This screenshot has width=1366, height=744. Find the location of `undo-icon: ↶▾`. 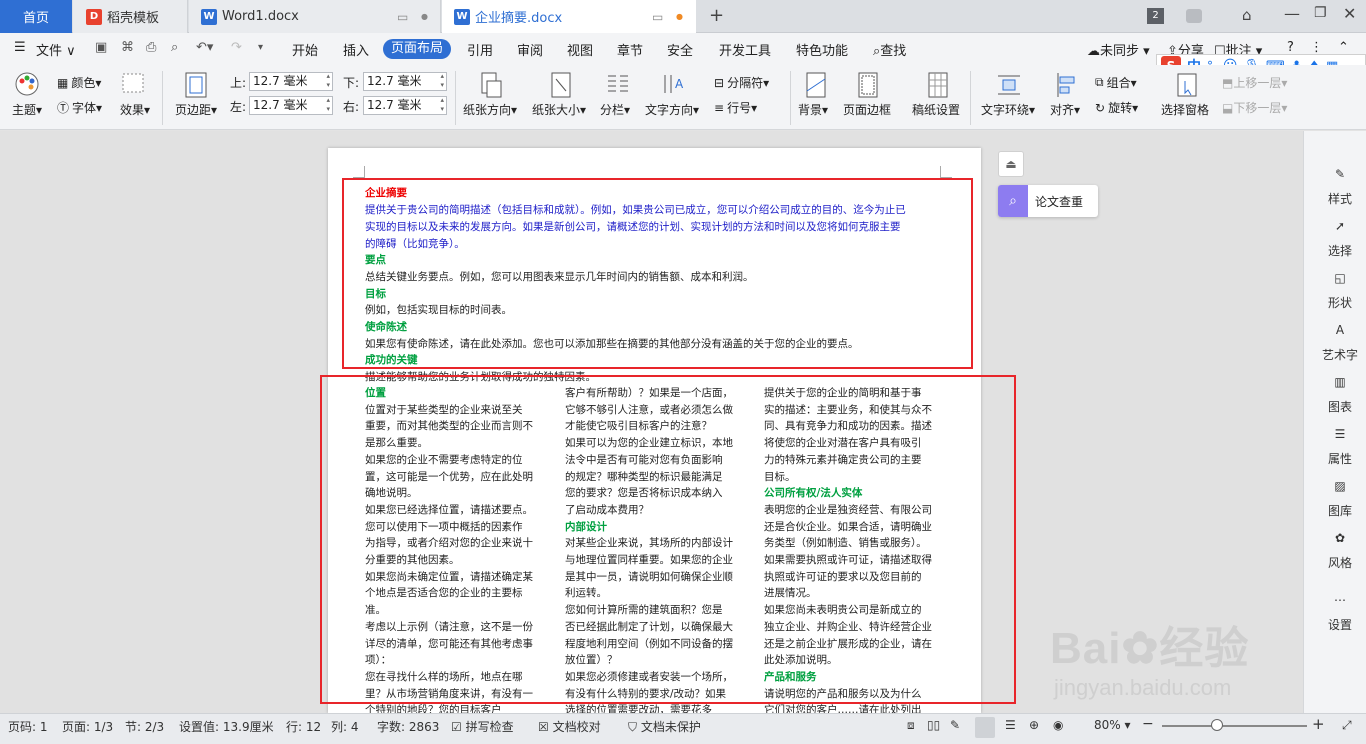

undo-icon: ↶▾ is located at coordinates (204, 47).